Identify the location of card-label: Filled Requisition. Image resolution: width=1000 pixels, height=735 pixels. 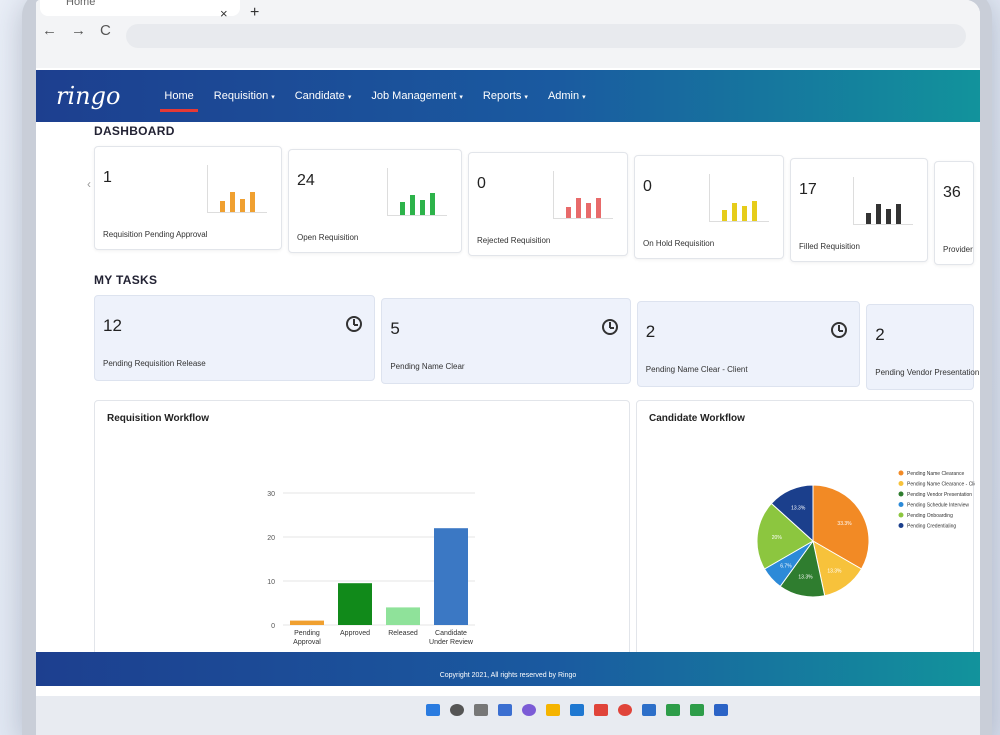
(829, 246).